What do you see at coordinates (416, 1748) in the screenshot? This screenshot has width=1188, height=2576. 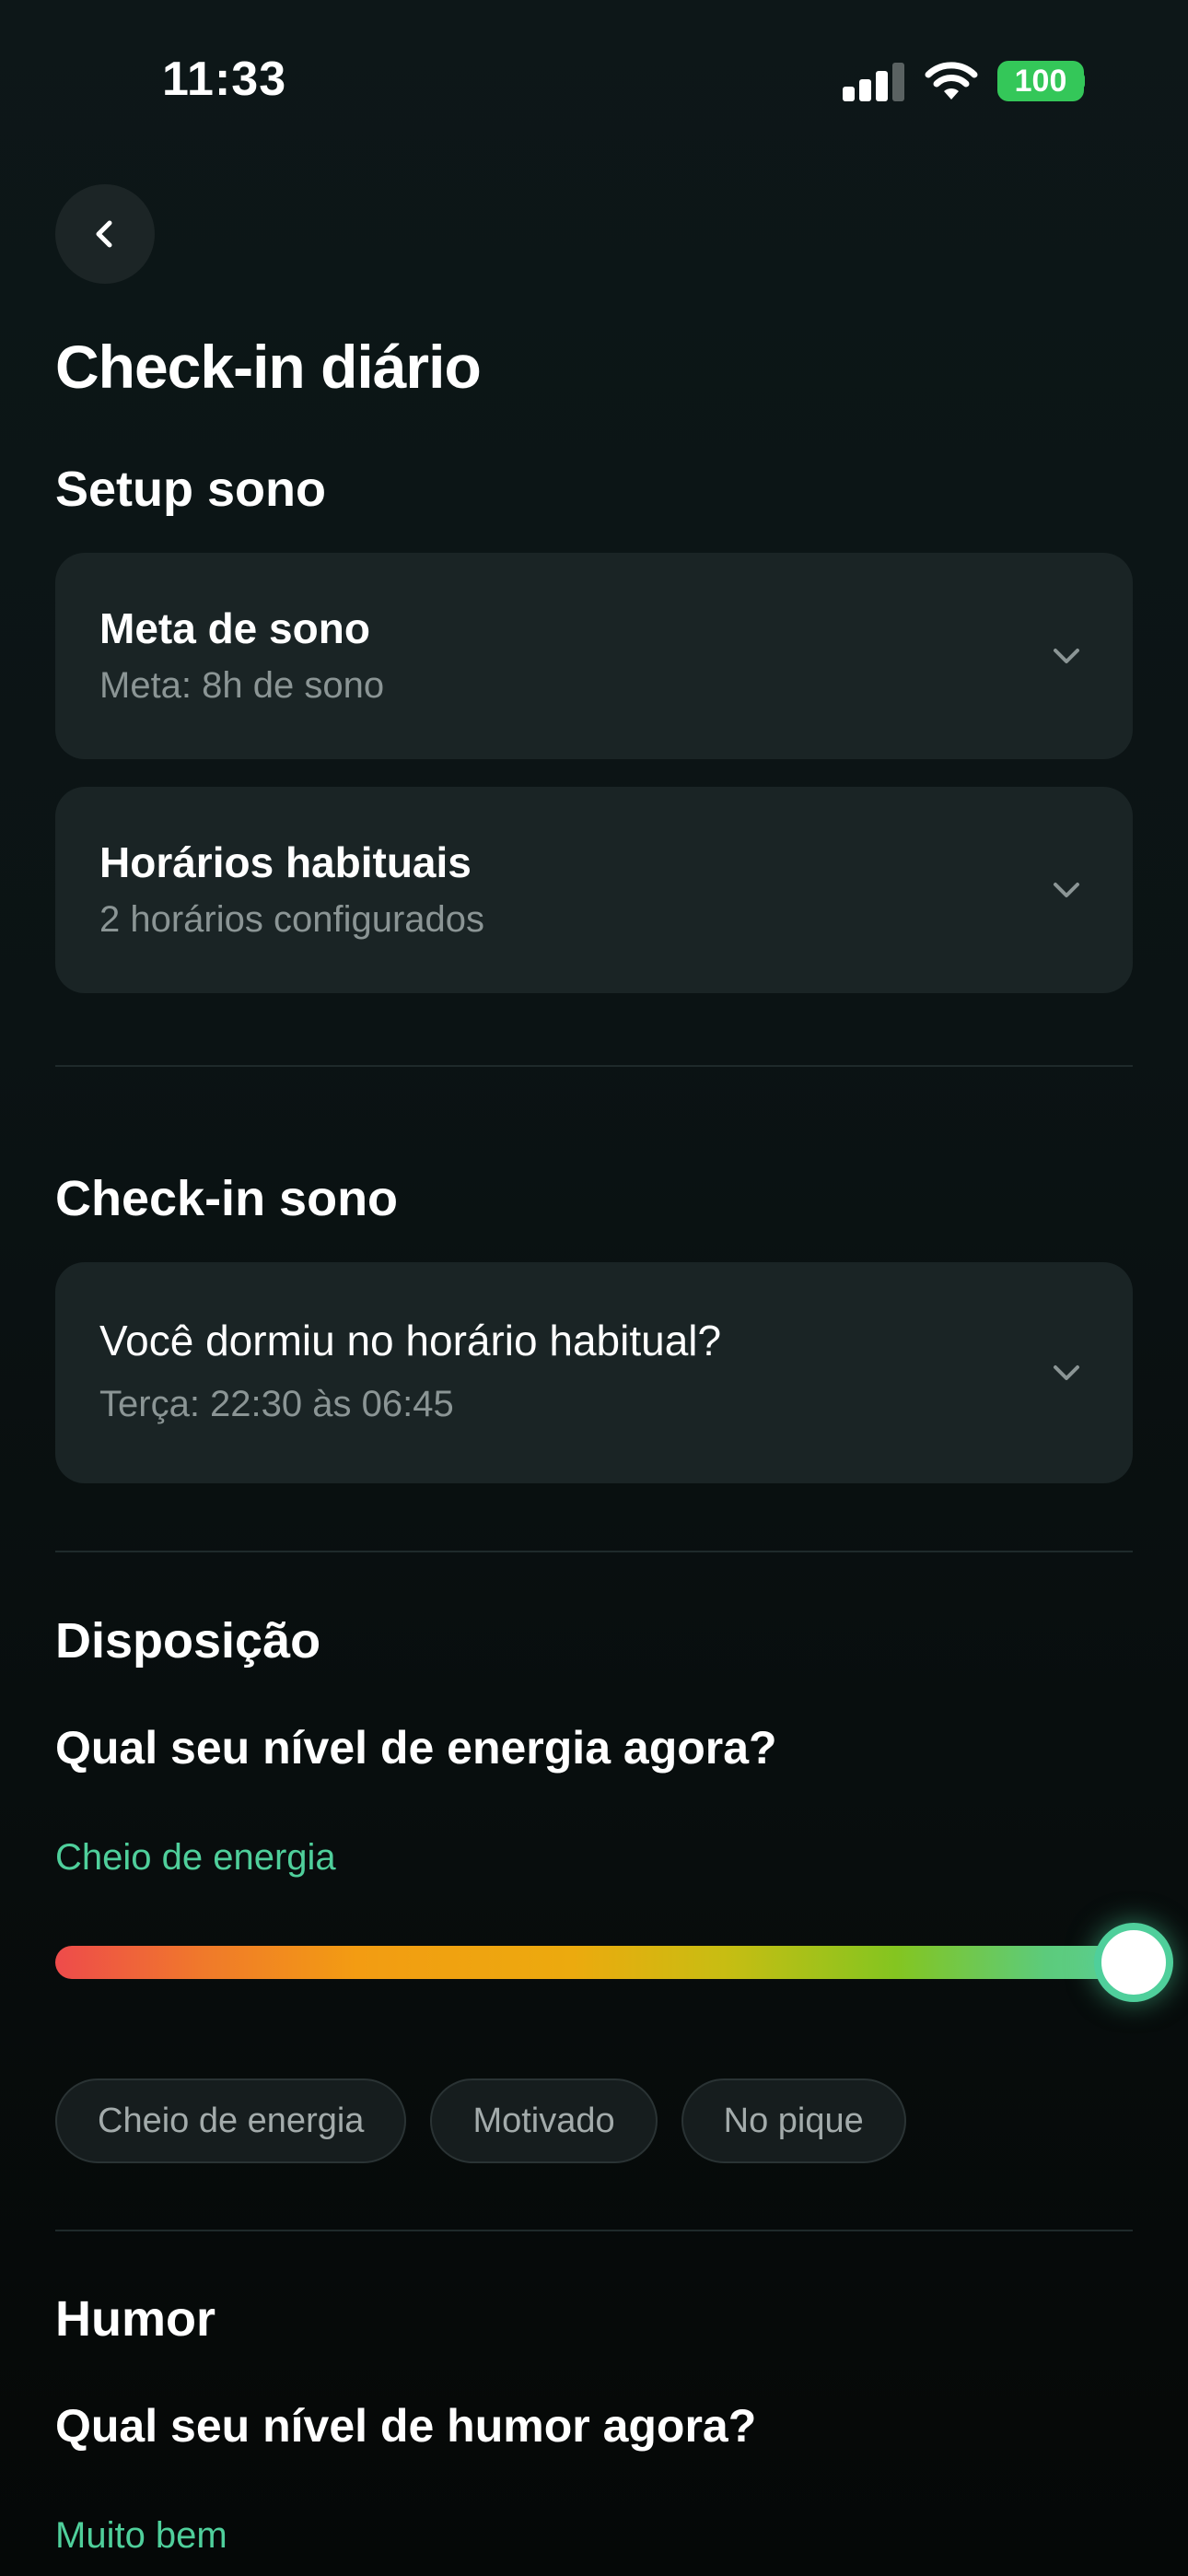 I see `energy-question: Qual seu nível de energia agora?` at bounding box center [416, 1748].